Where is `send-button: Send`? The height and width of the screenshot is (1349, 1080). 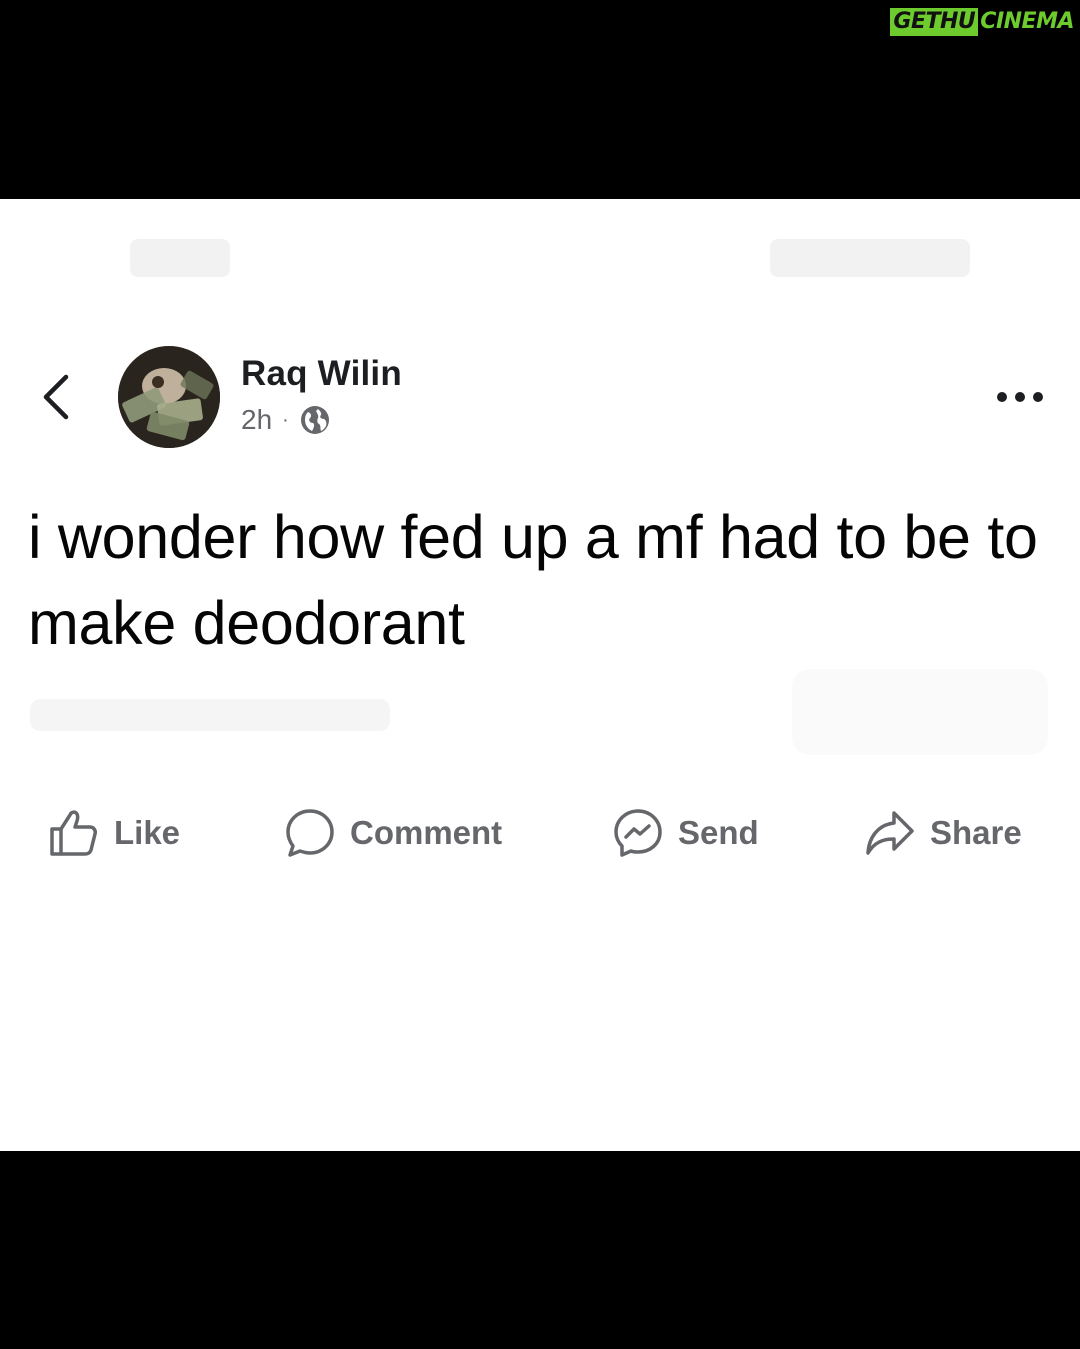 send-button: Send is located at coordinates (685, 833).